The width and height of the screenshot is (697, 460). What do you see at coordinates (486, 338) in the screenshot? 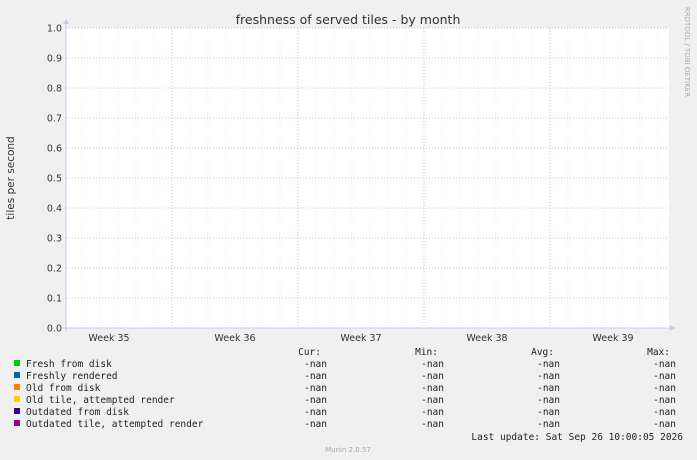
I see `x-tick-label: Week 38` at bounding box center [486, 338].